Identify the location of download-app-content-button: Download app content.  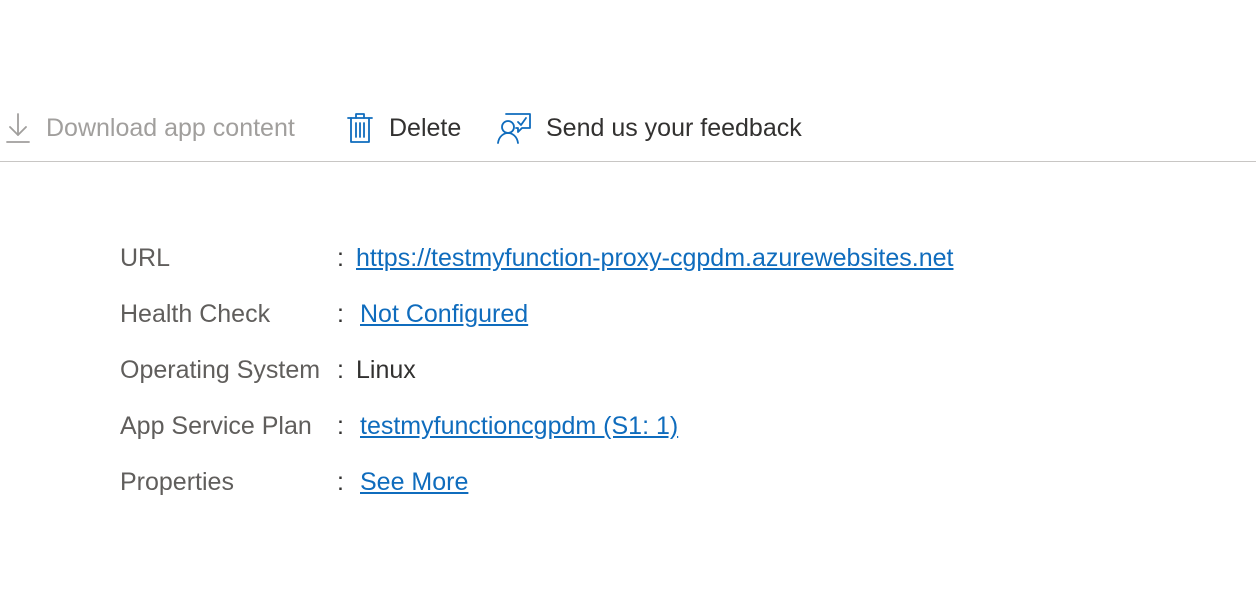
(149, 128).